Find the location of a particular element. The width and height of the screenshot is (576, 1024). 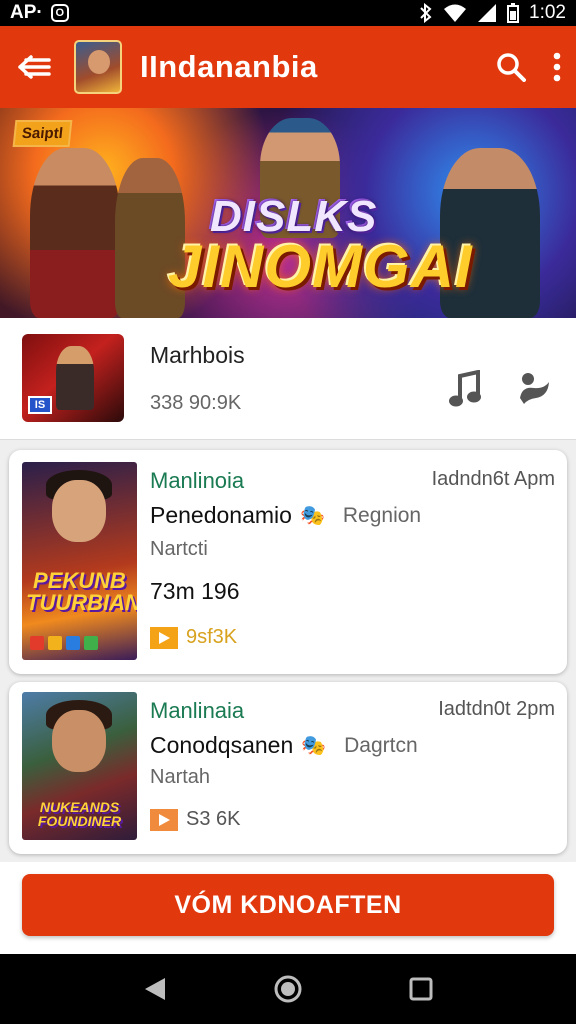

system-nav-bar is located at coordinates (288, 989).